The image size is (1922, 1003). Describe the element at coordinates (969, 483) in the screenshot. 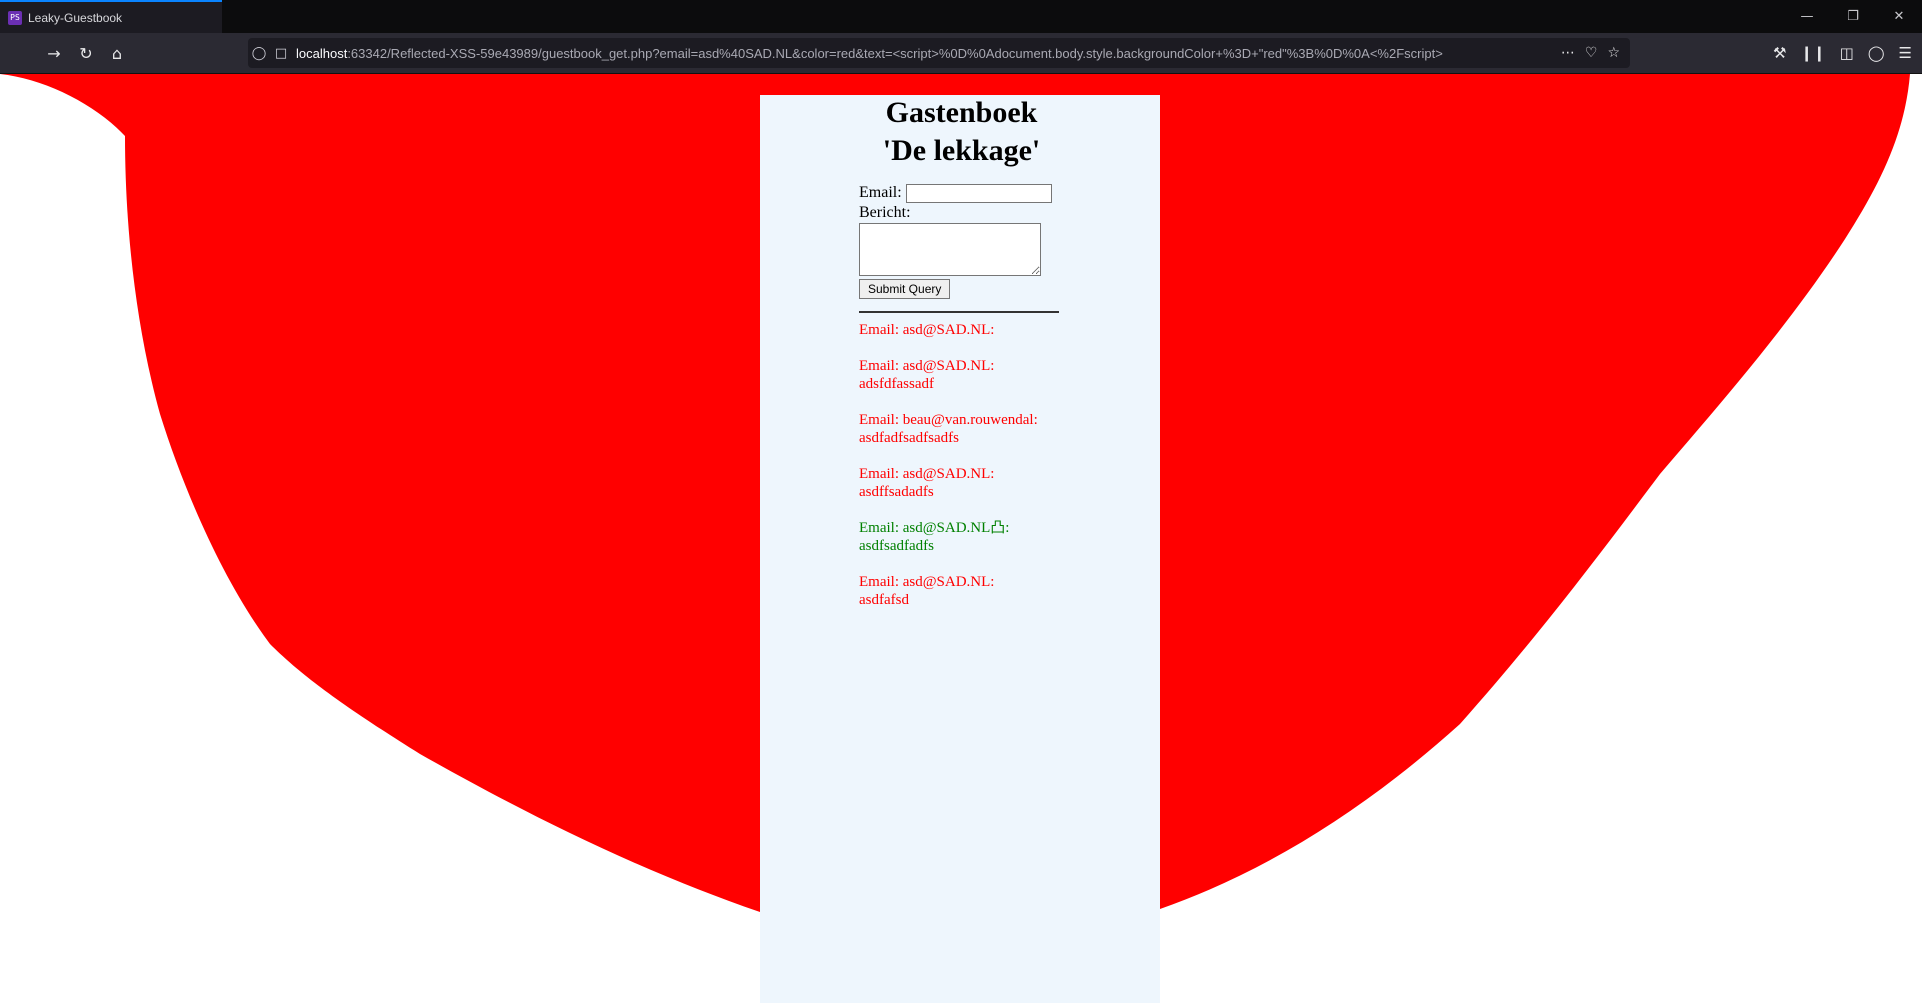

I see `list-item: Email: asd@SAD.NL: asdffsadadfs` at that location.